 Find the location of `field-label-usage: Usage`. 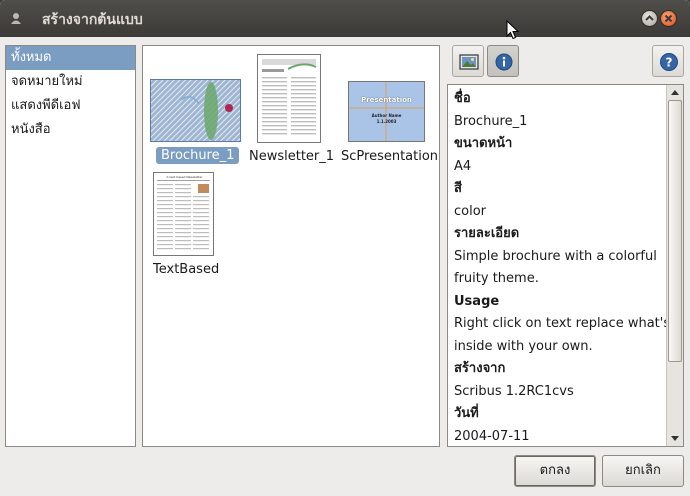

field-label-usage: Usage is located at coordinates (477, 301).